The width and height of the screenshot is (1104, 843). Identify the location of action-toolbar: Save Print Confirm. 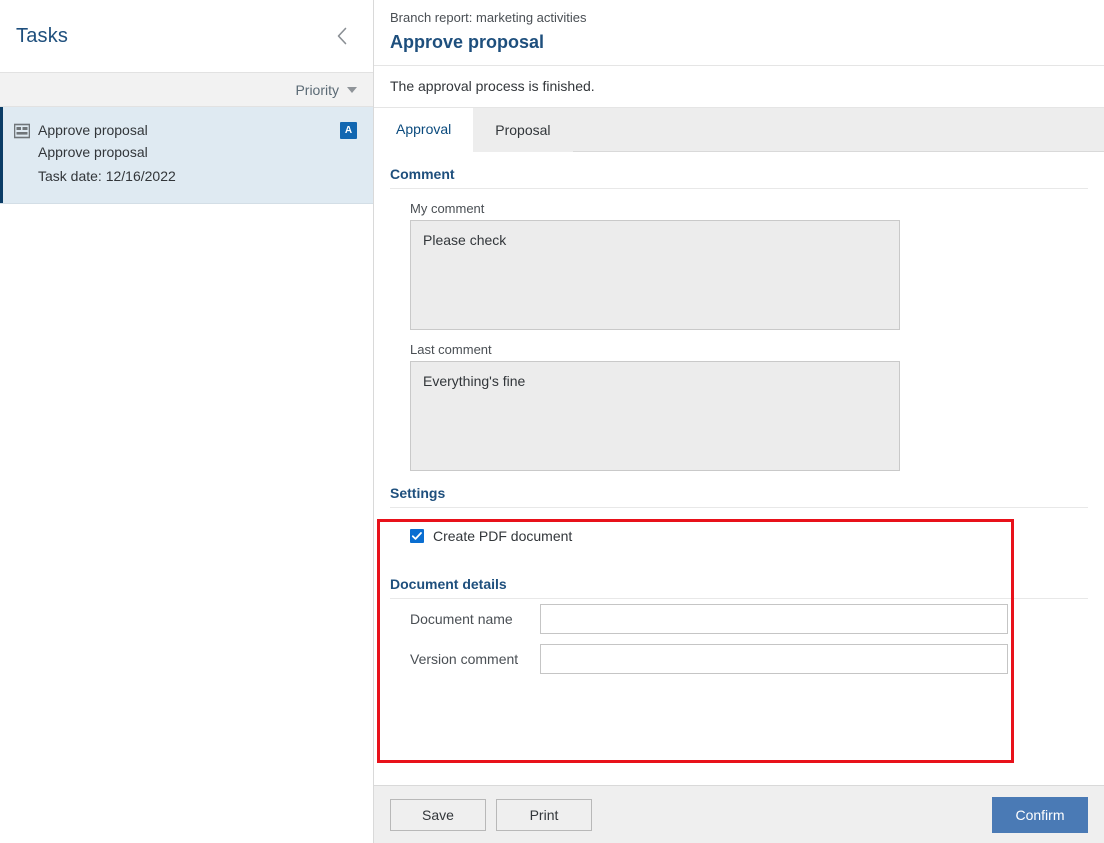
(739, 814).